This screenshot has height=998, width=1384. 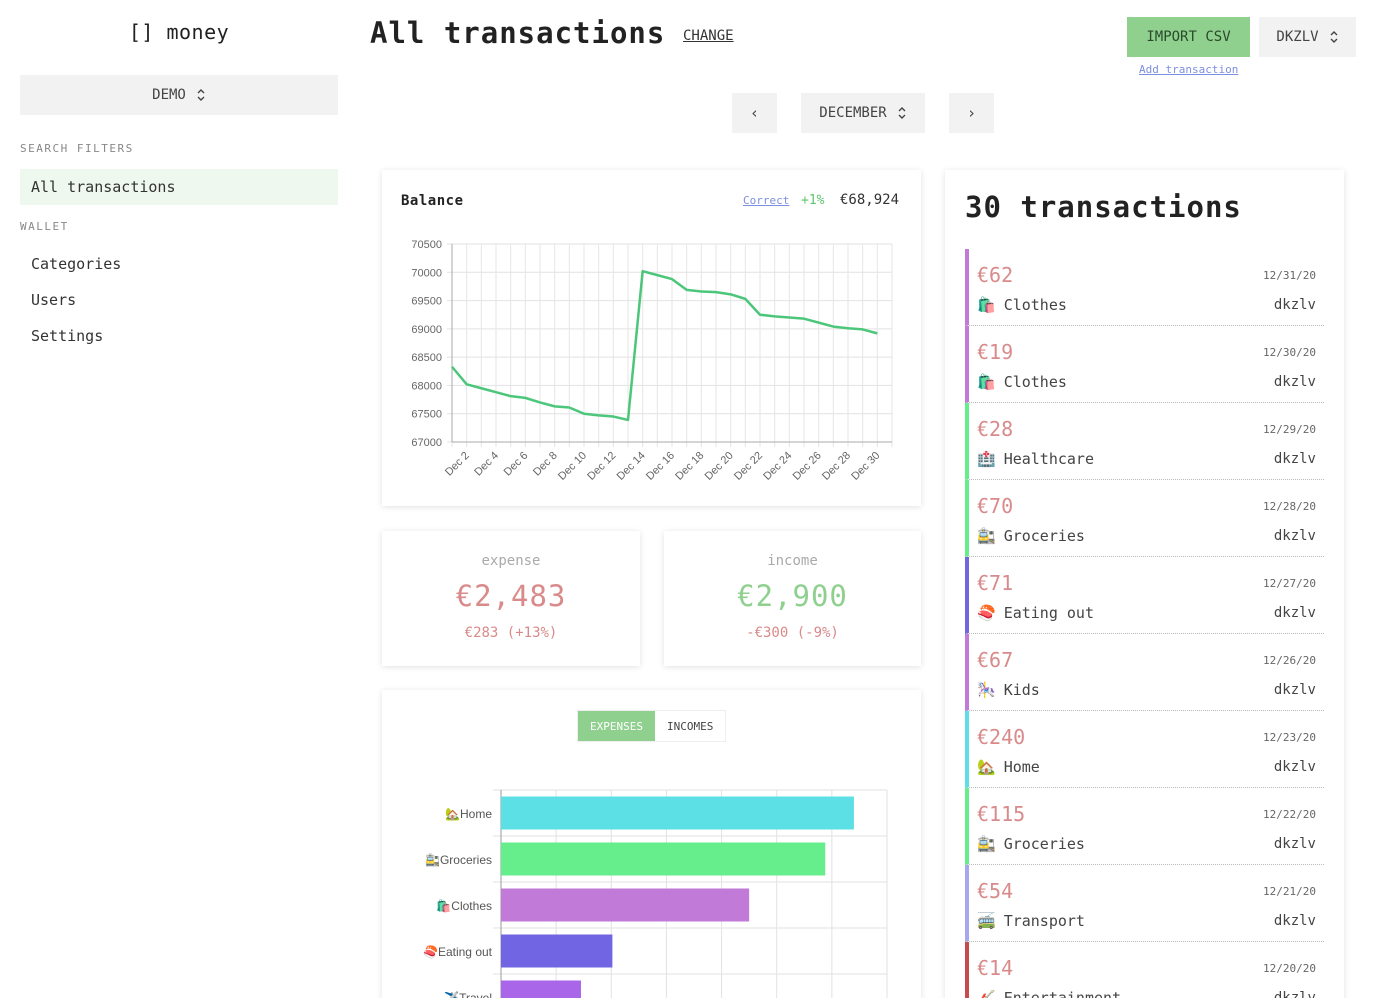 What do you see at coordinates (1188, 69) in the screenshot?
I see `add-transaction-link: Add transaction` at bounding box center [1188, 69].